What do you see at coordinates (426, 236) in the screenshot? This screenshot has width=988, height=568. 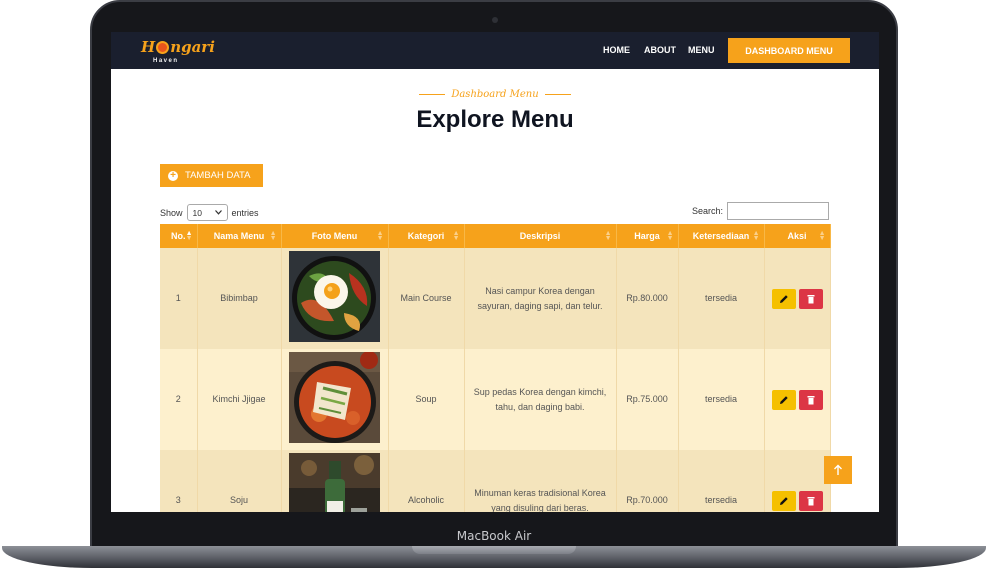 I see `column-header-category: Kategori ▲ ▼` at bounding box center [426, 236].